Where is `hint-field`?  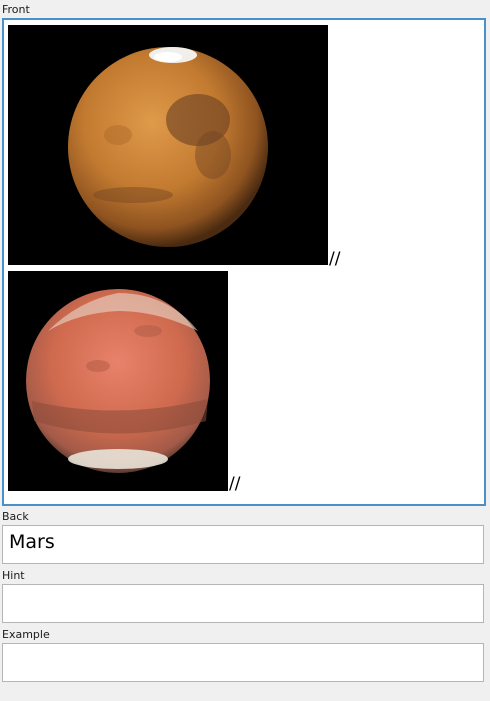 hint-field is located at coordinates (243, 603).